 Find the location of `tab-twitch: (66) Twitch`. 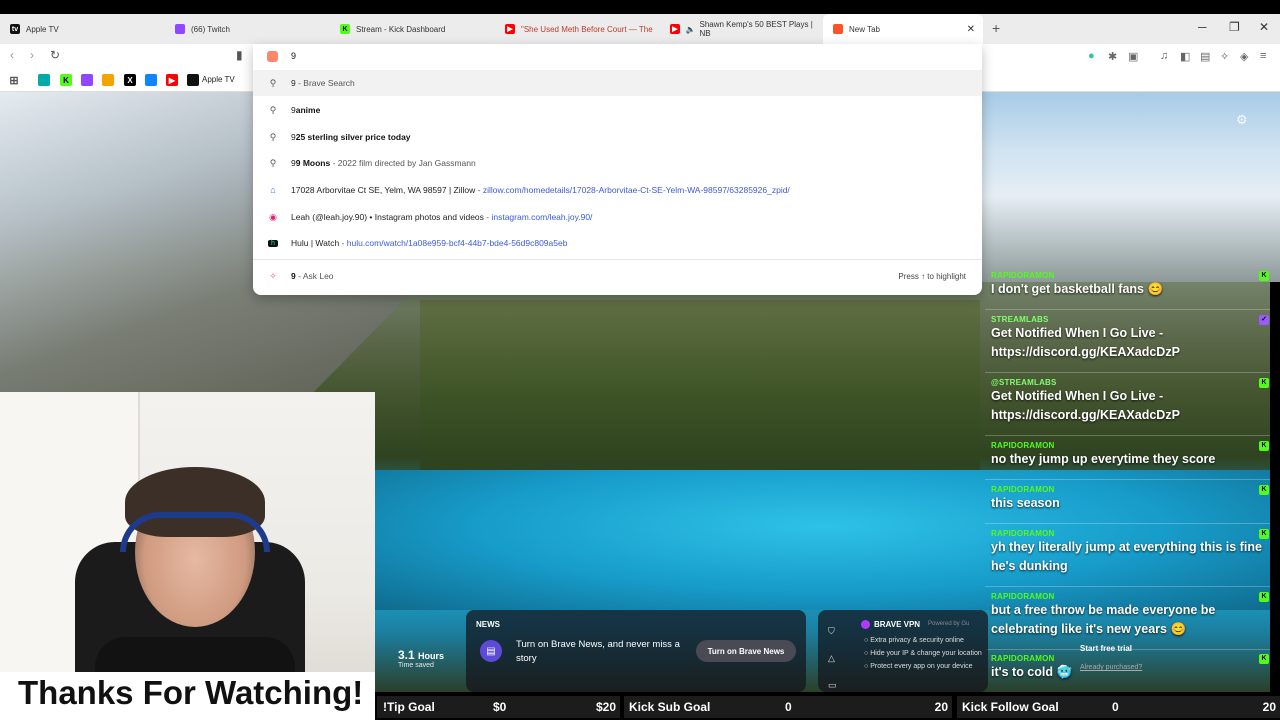

tab-twitch: (66) Twitch is located at coordinates (247, 29).